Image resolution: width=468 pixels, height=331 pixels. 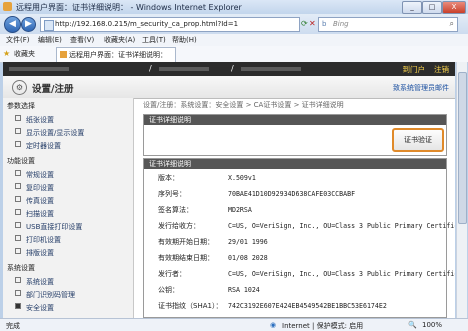 I want to click on close-button: X, so click(x=454, y=7).